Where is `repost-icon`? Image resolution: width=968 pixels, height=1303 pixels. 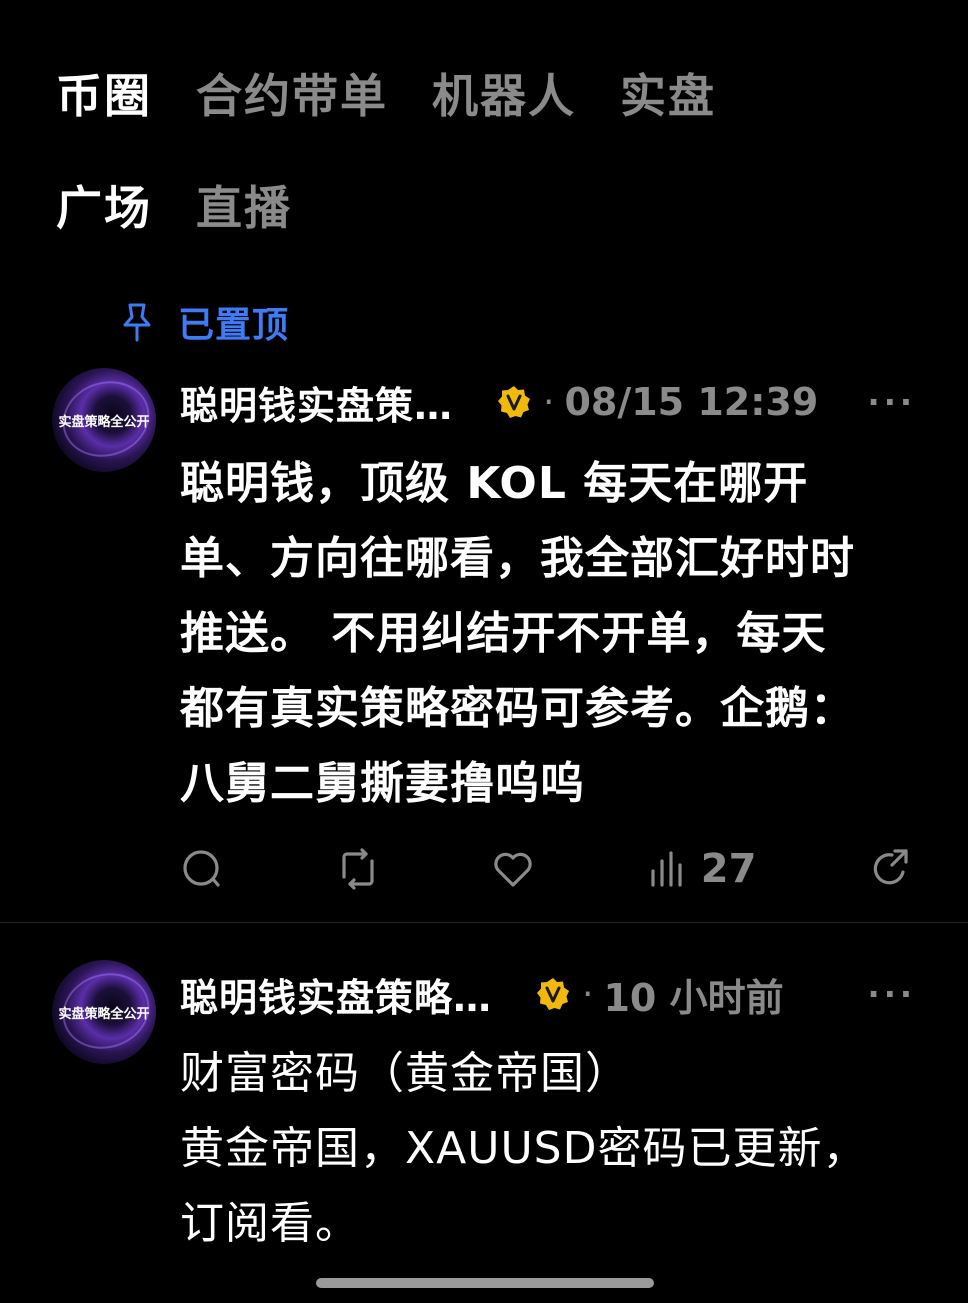 repost-icon is located at coordinates (357, 869).